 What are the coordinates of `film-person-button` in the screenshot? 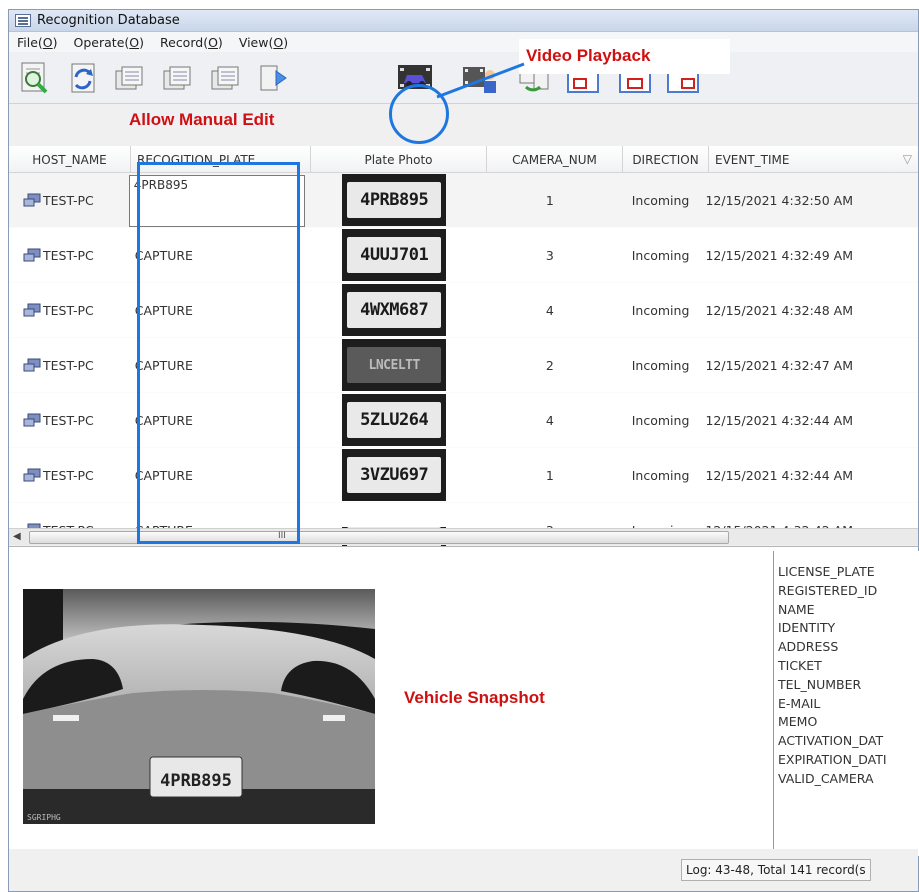 It's located at (481, 78).